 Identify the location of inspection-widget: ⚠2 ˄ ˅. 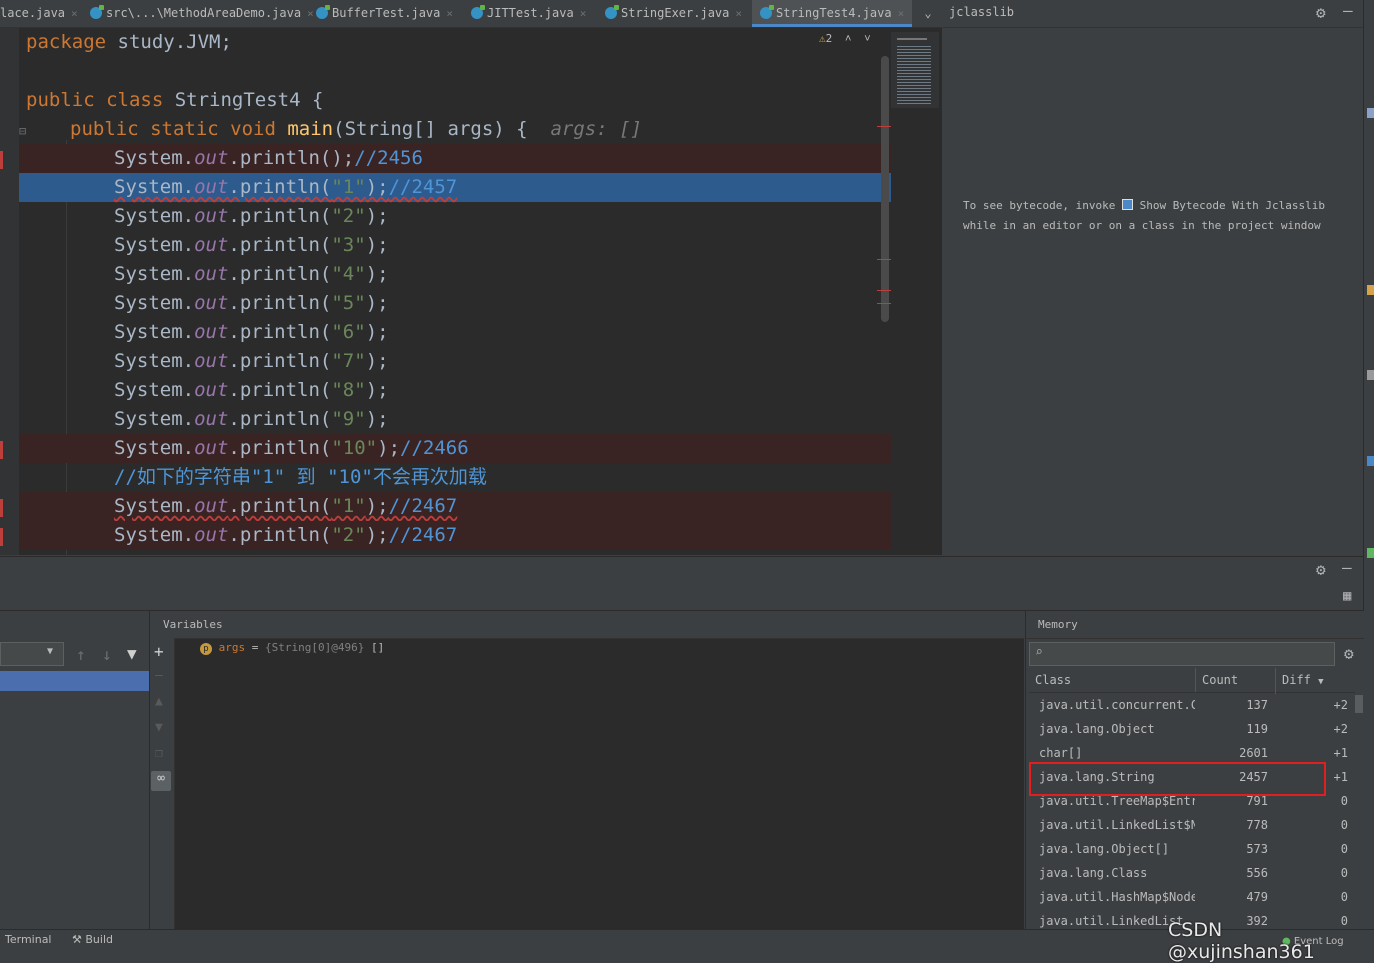
(845, 39).